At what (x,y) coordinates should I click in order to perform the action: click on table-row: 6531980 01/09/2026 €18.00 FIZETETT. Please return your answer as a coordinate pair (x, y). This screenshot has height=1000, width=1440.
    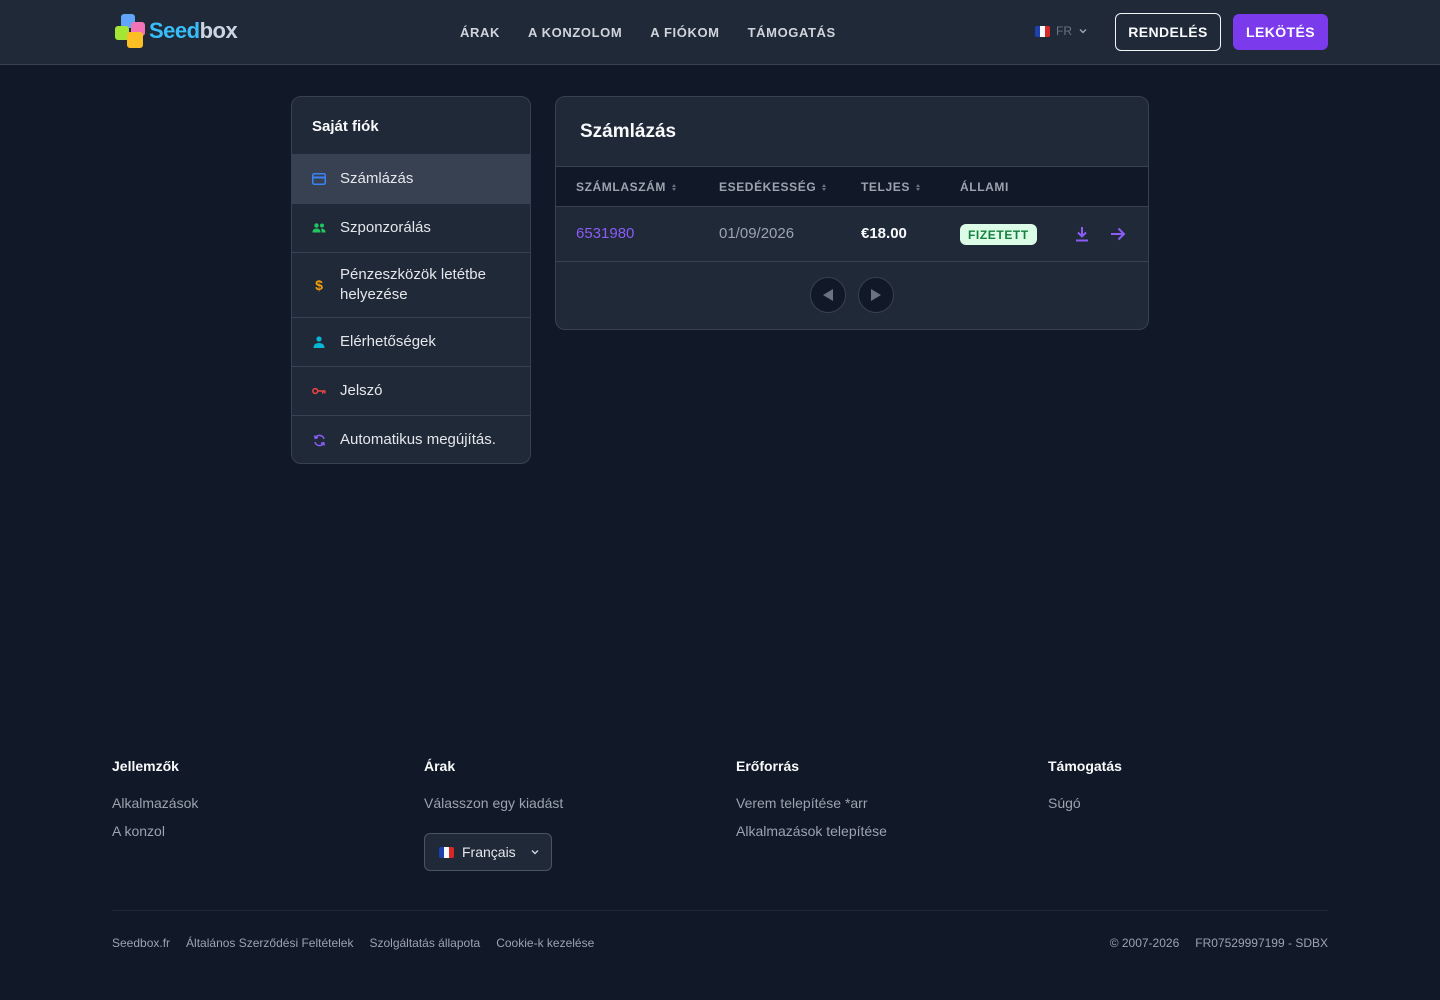
    Looking at the image, I should click on (852, 234).